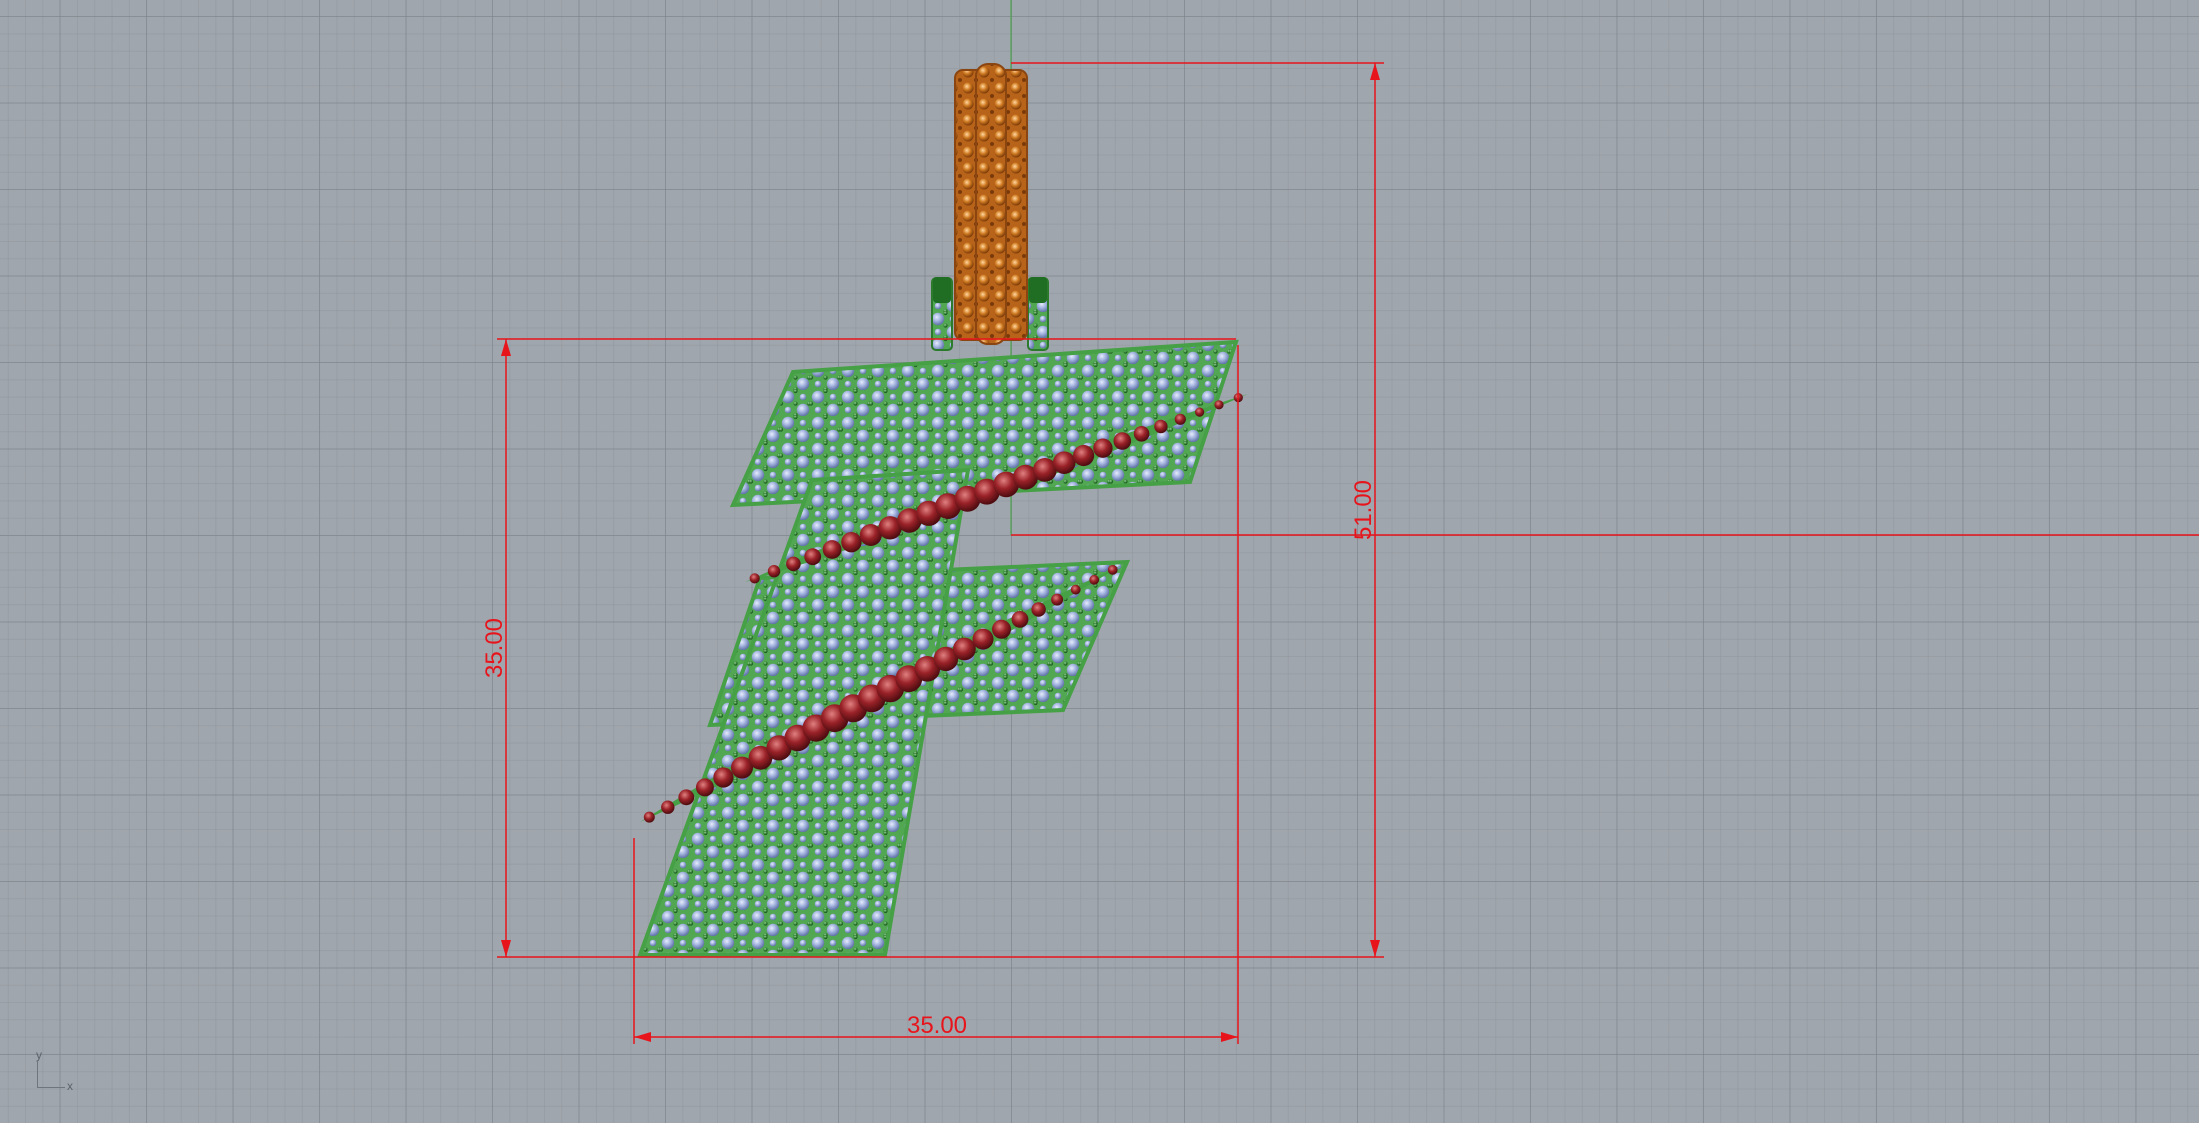 The width and height of the screenshot is (2199, 1123). What do you see at coordinates (494, 648) in the screenshot?
I see `dimension-height-left-label: 35.00` at bounding box center [494, 648].